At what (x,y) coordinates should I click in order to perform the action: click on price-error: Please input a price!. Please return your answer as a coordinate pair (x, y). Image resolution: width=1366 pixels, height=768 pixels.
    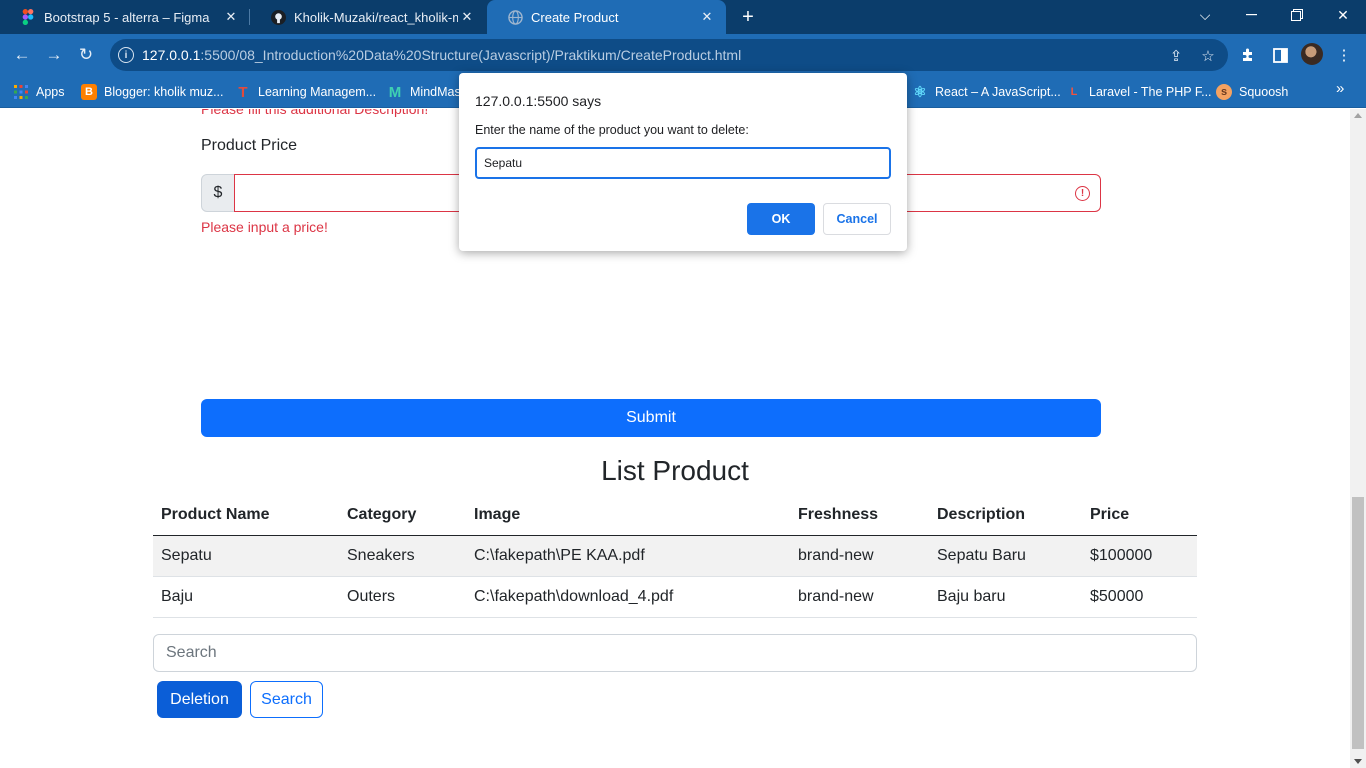
    Looking at the image, I should click on (264, 227).